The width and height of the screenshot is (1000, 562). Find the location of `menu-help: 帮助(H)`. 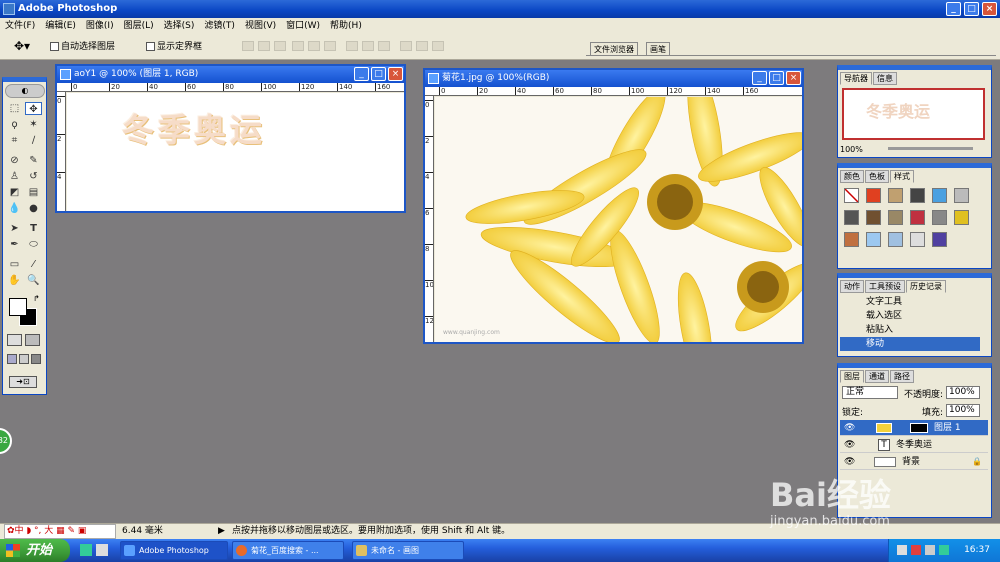

menu-help: 帮助(H) is located at coordinates (346, 26).